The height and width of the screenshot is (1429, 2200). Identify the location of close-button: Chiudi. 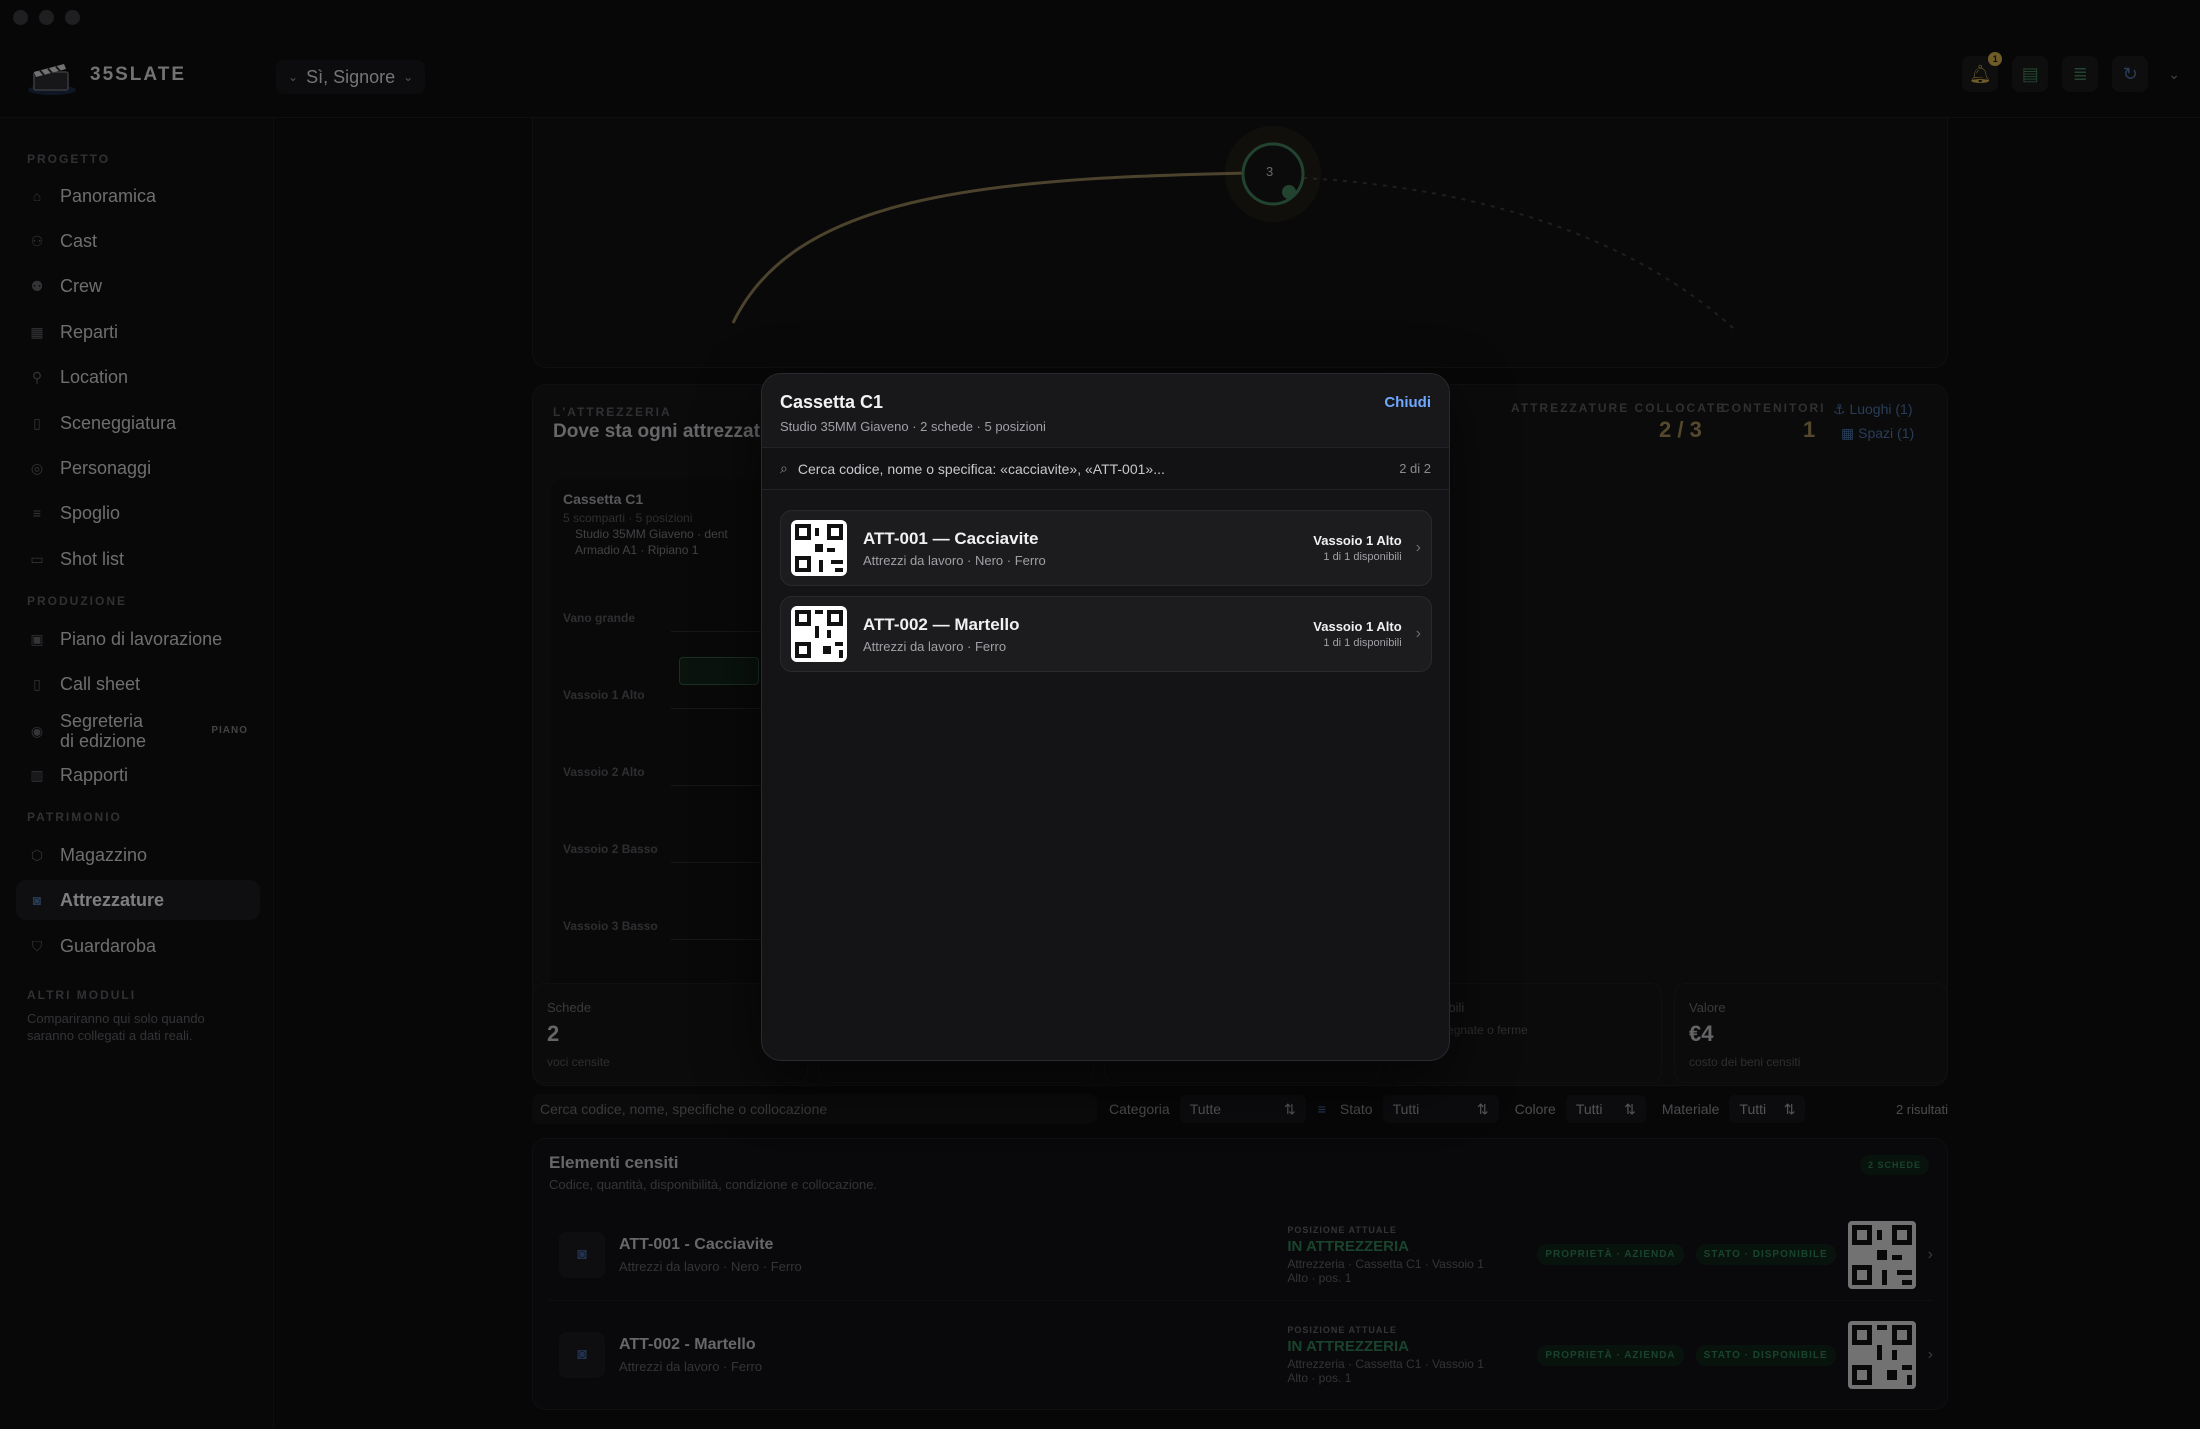
(1407, 402).